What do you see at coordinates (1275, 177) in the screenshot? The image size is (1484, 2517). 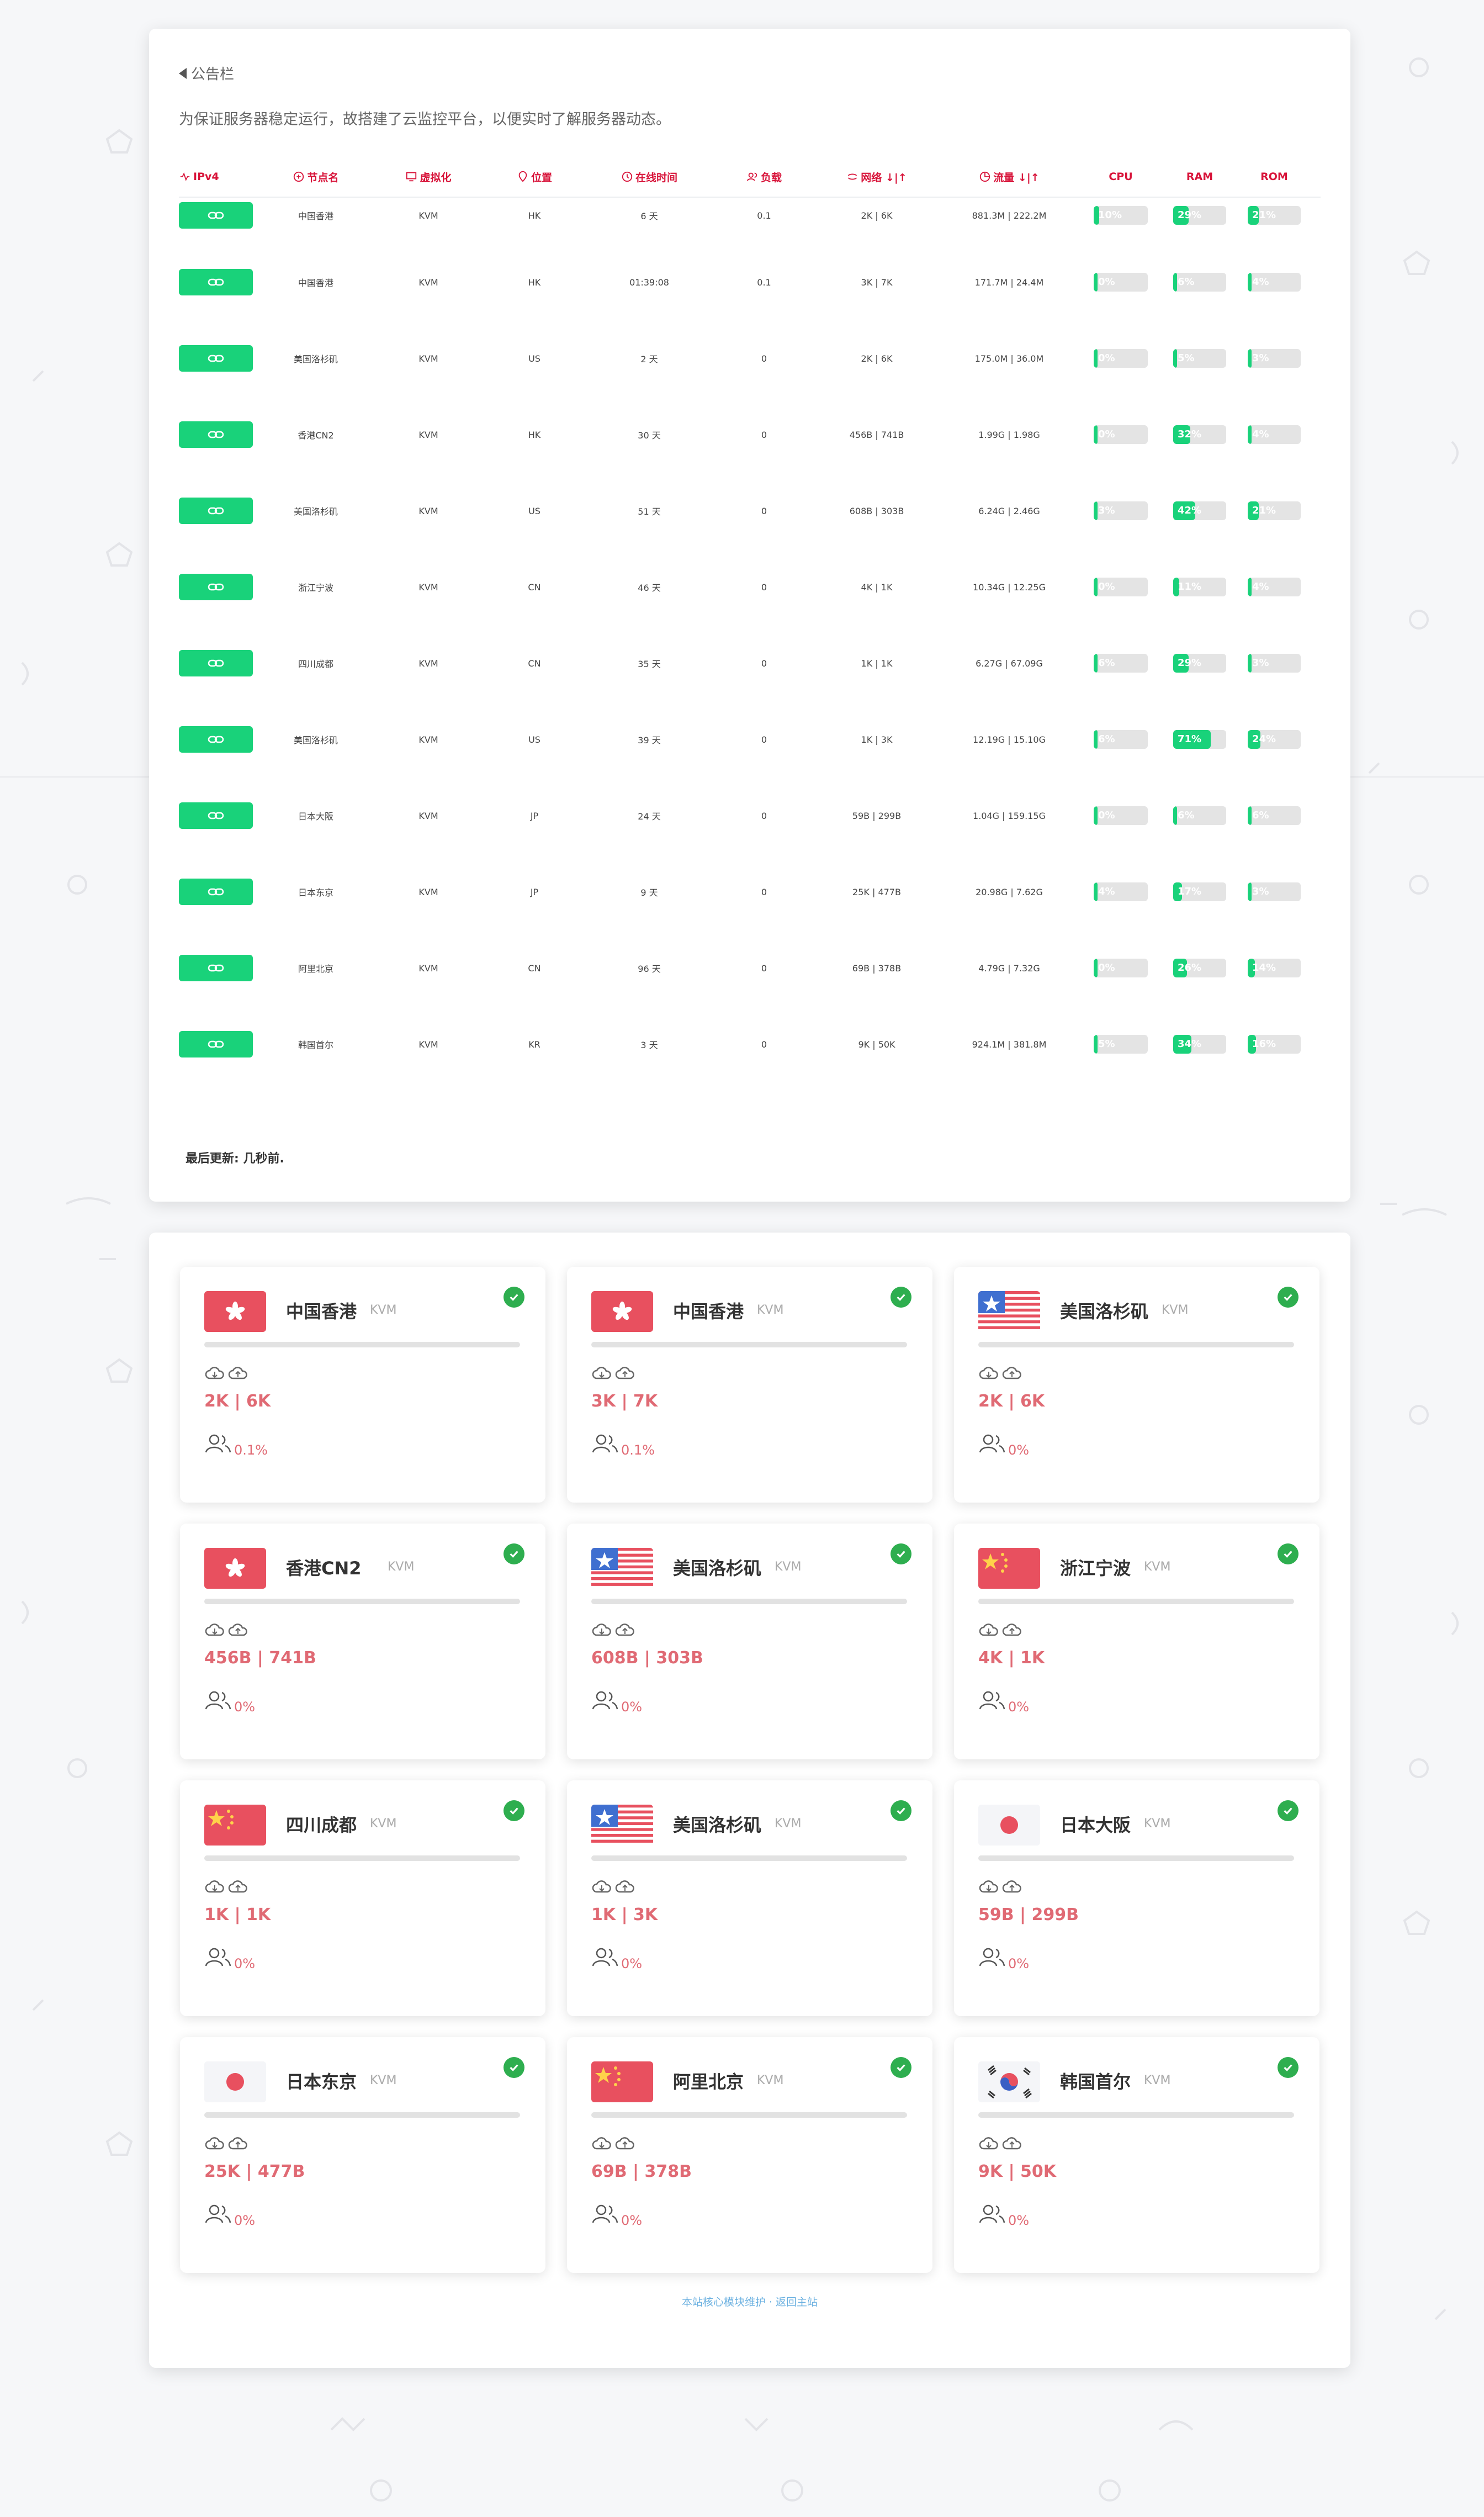 I see `header-rom: ROM` at bounding box center [1275, 177].